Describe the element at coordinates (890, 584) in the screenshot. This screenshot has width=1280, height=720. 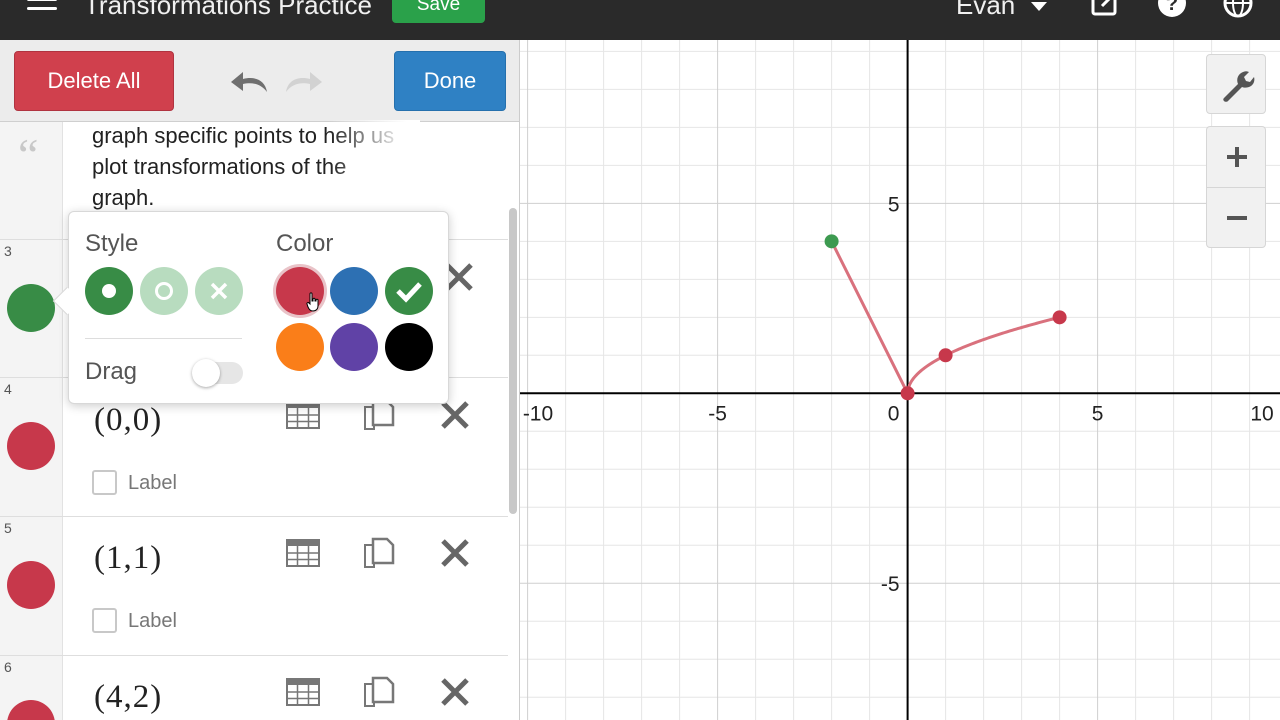
I see `y-tick-label: -5` at that location.